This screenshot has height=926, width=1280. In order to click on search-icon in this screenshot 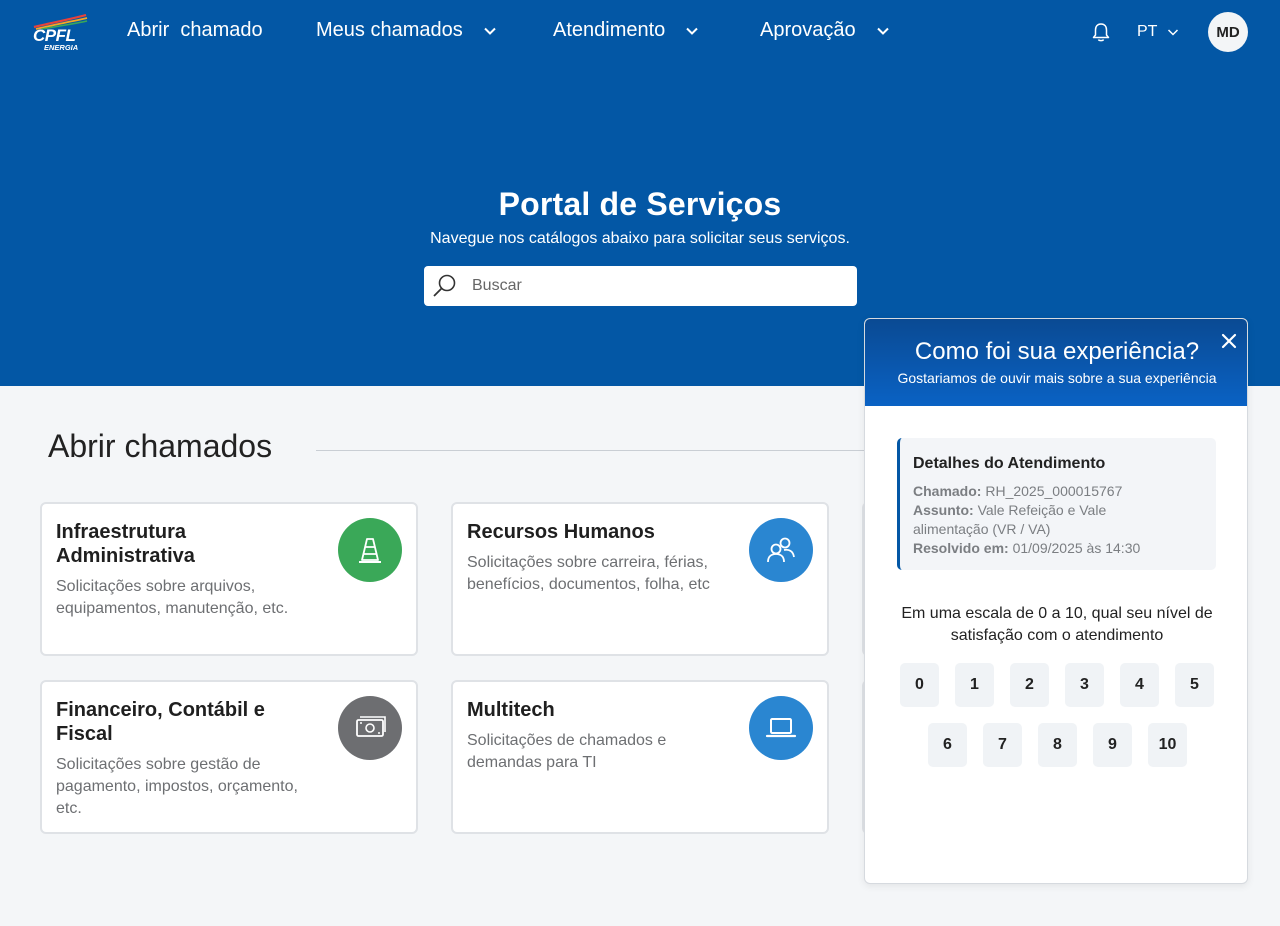, I will do `click(444, 285)`.